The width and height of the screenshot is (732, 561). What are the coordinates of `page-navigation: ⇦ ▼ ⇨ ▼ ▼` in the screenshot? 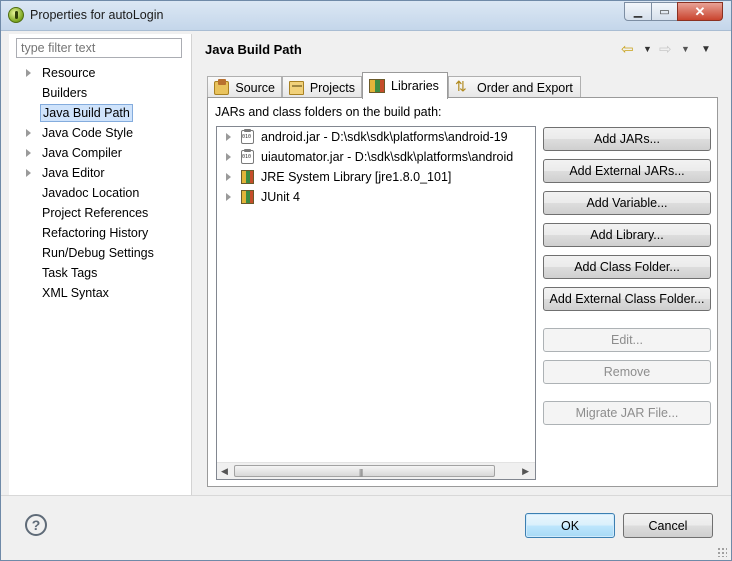 It's located at (668, 50).